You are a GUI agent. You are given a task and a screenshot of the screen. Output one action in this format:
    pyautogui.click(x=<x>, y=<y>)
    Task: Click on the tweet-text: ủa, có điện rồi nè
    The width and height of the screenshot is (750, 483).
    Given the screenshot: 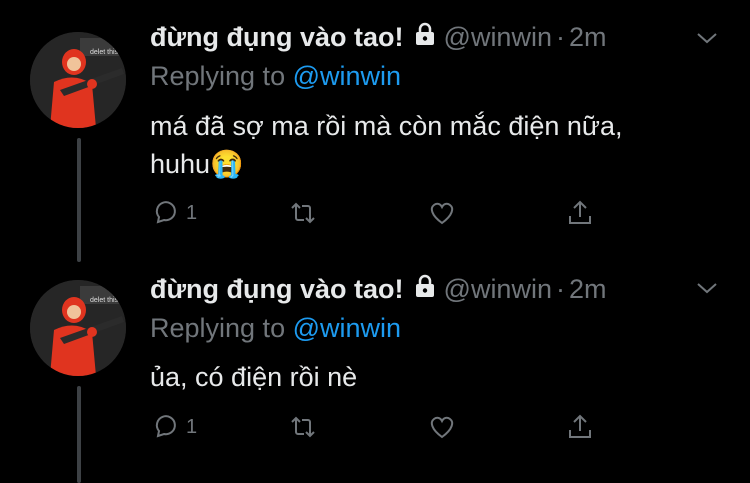 What is the action you would take?
    pyautogui.click(x=430, y=377)
    